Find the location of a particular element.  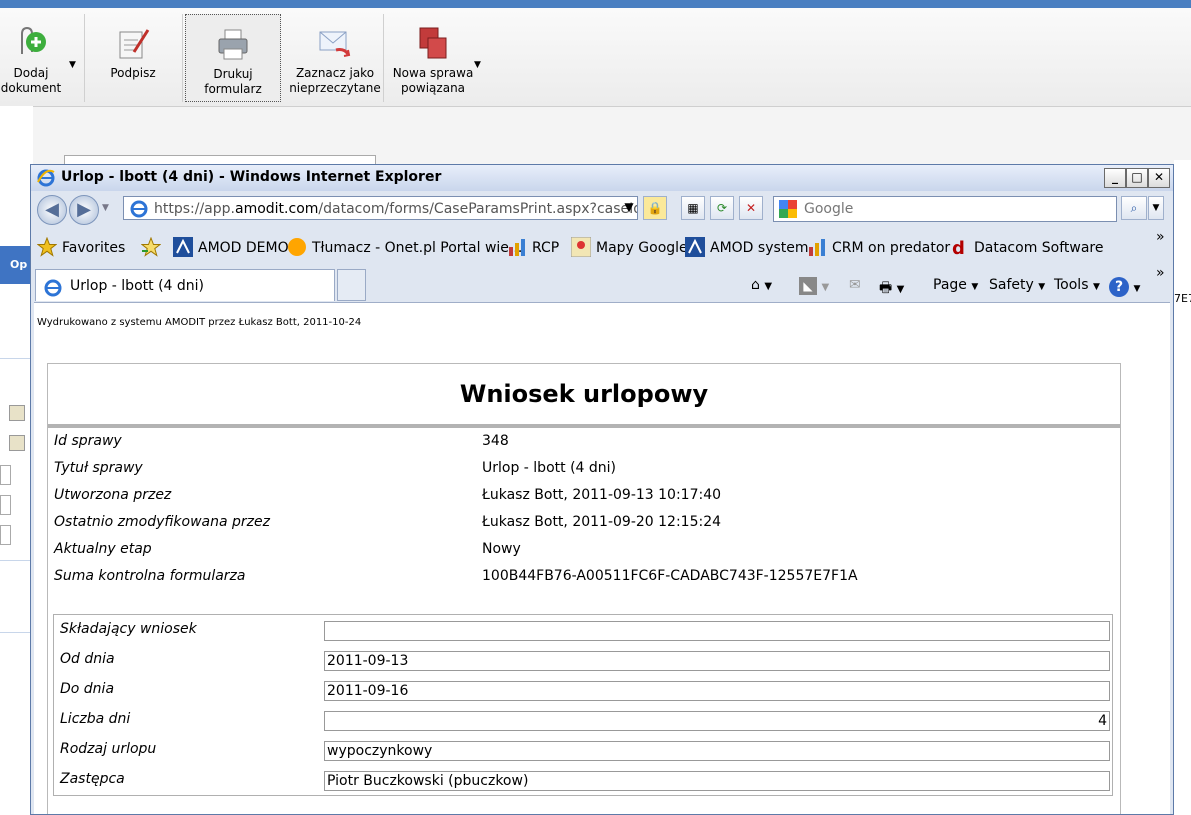

ribbon-separator is located at coordinates (84, 58).